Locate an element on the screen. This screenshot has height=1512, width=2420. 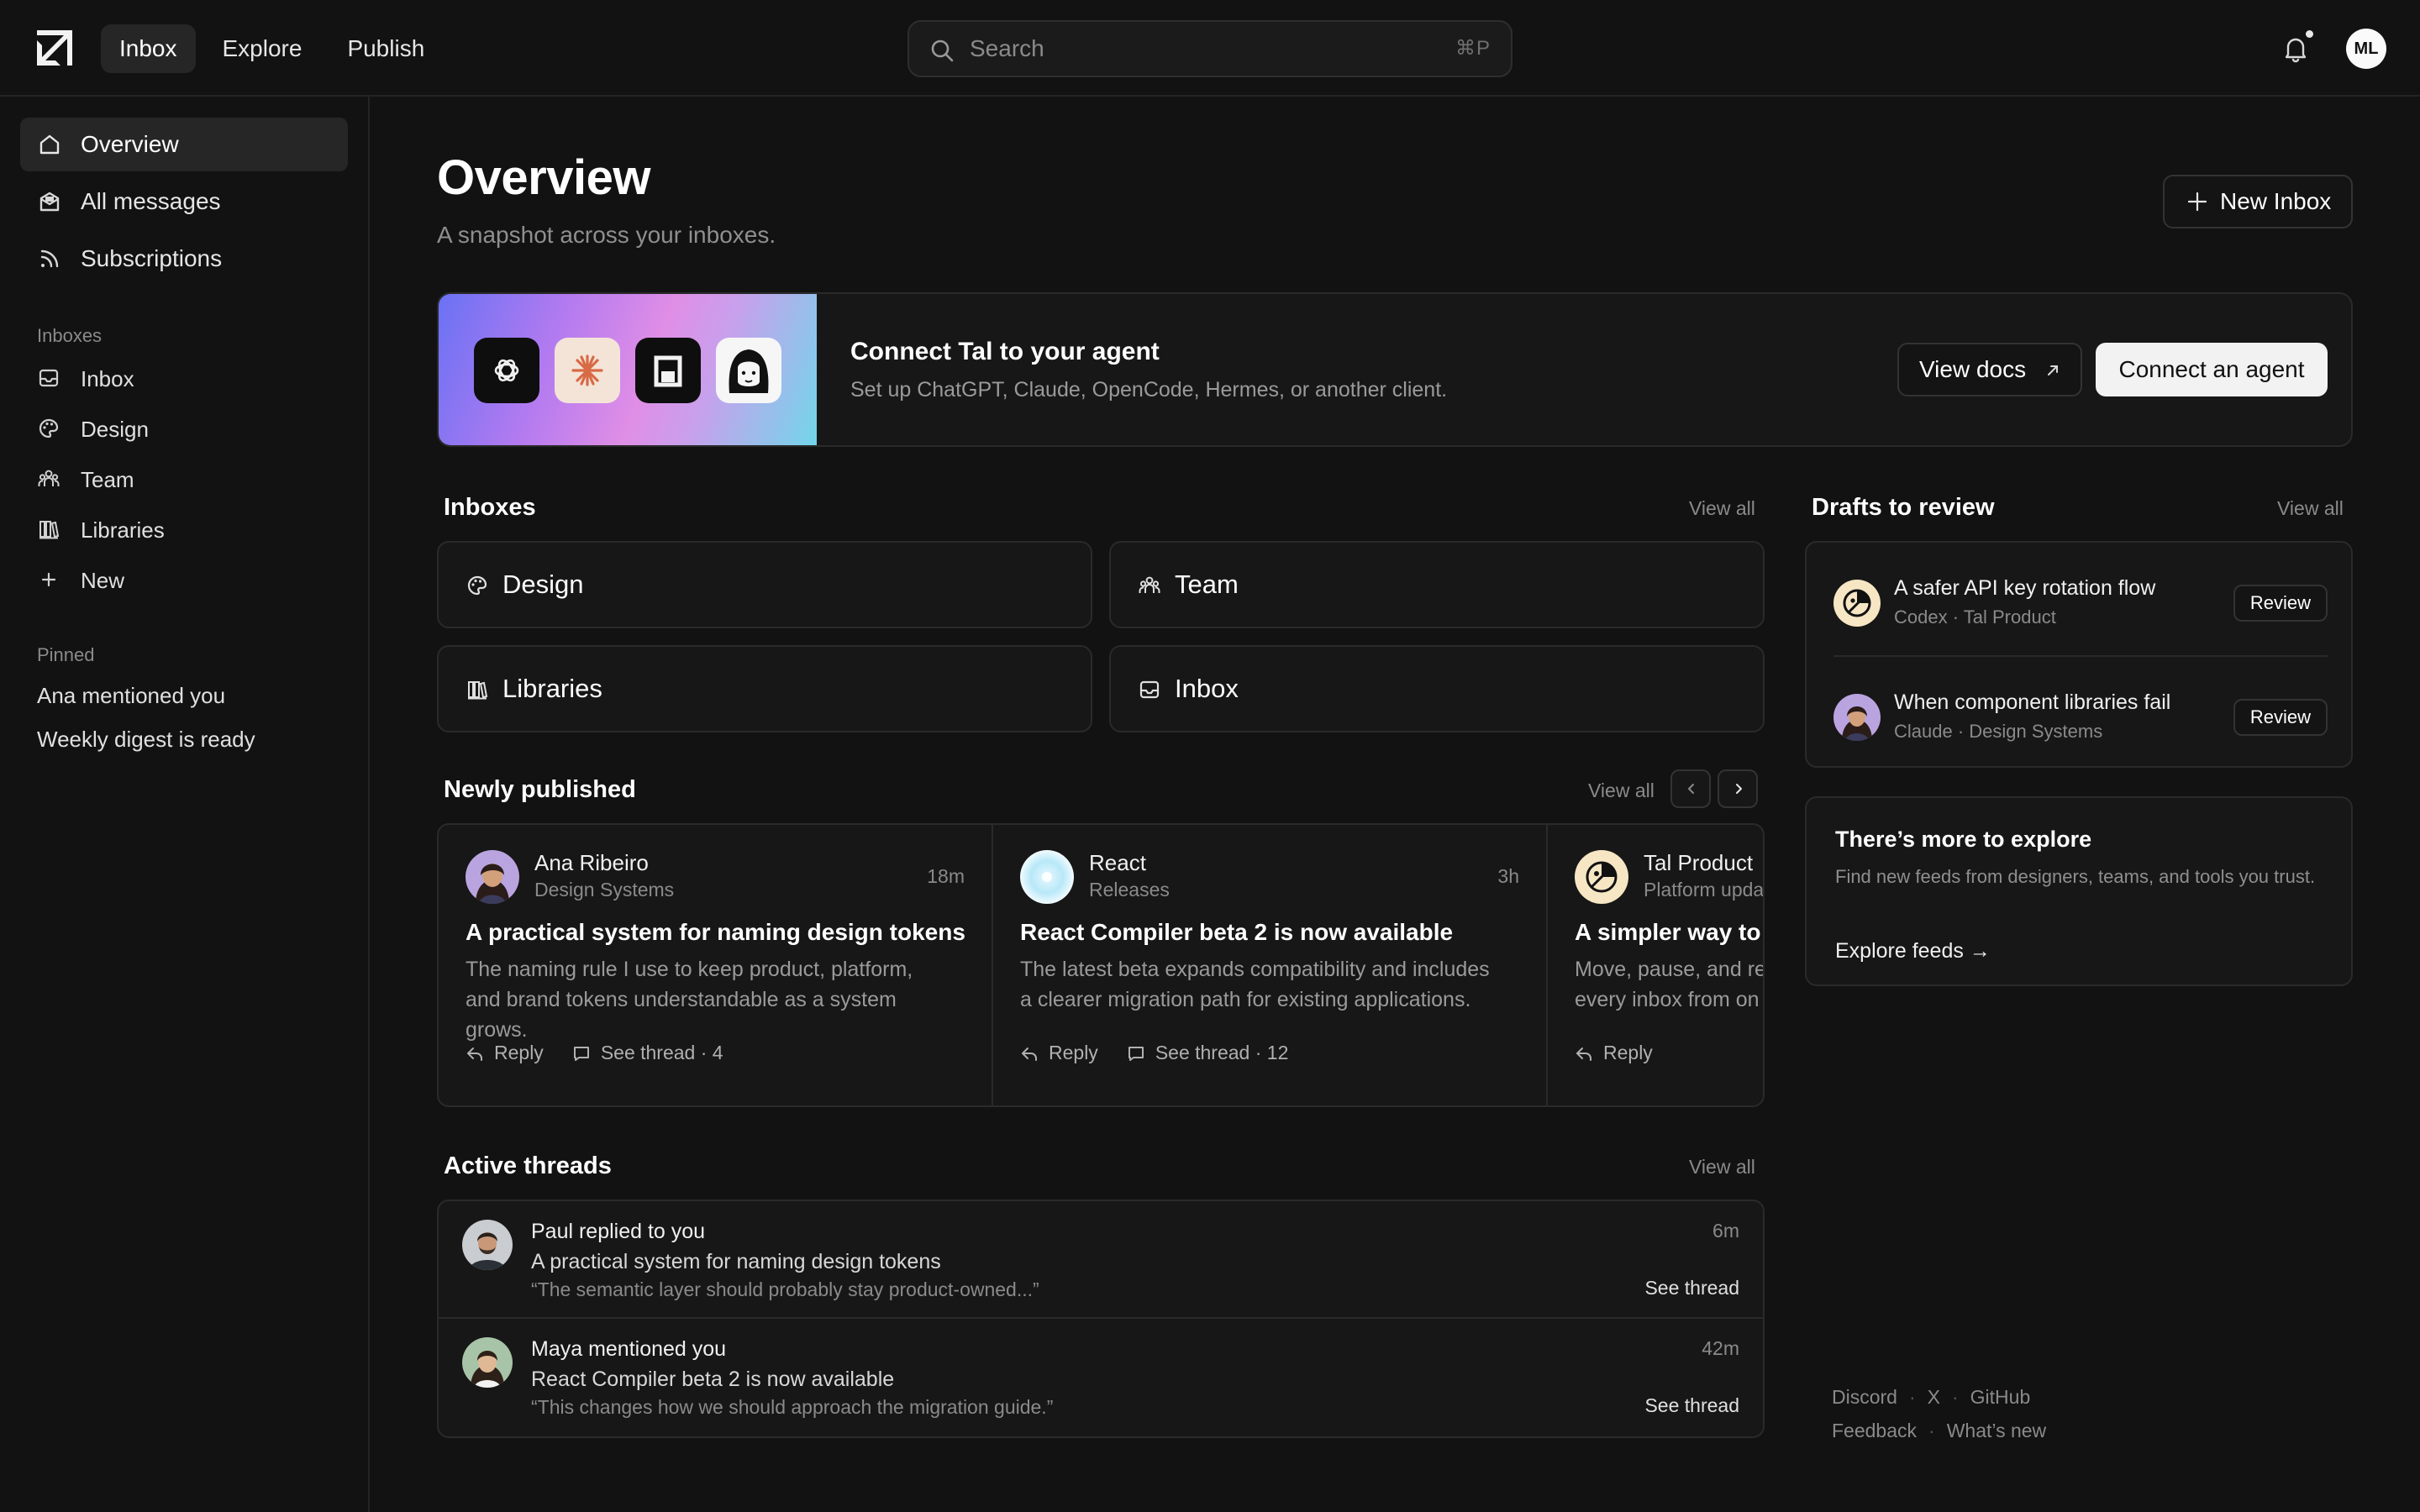
chevron-right-icon is located at coordinates (1739, 789).